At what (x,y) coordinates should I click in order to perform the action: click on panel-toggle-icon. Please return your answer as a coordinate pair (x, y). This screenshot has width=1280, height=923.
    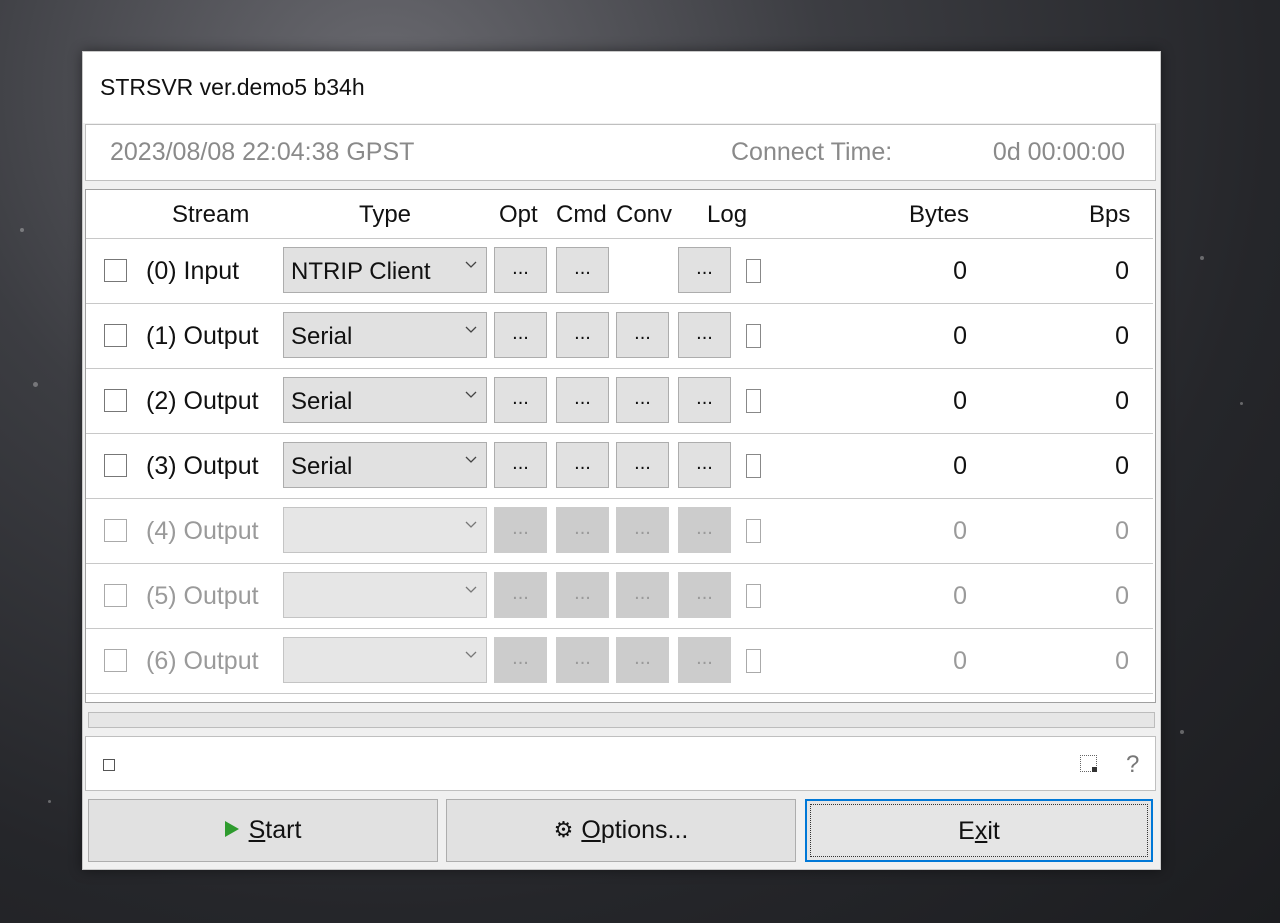
    Looking at the image, I should click on (1088, 763).